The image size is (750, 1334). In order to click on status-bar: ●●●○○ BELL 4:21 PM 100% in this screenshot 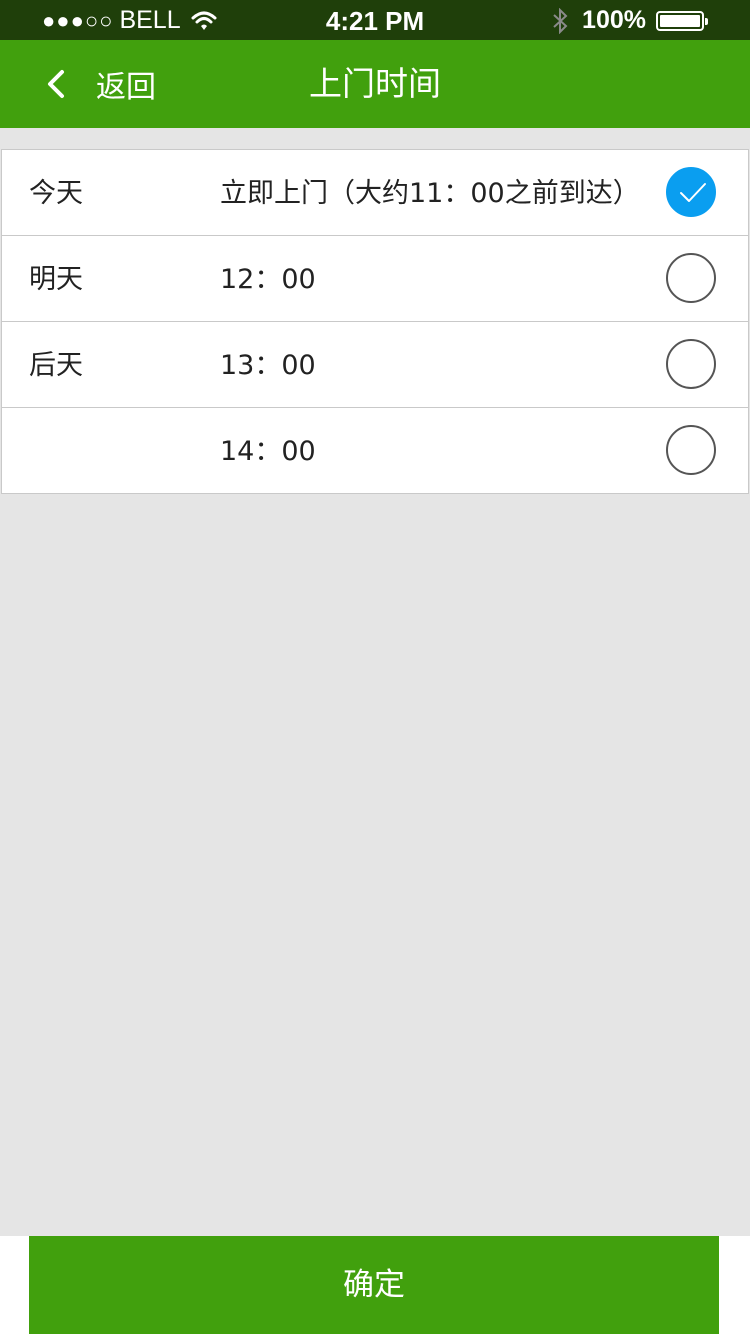, I will do `click(375, 20)`.